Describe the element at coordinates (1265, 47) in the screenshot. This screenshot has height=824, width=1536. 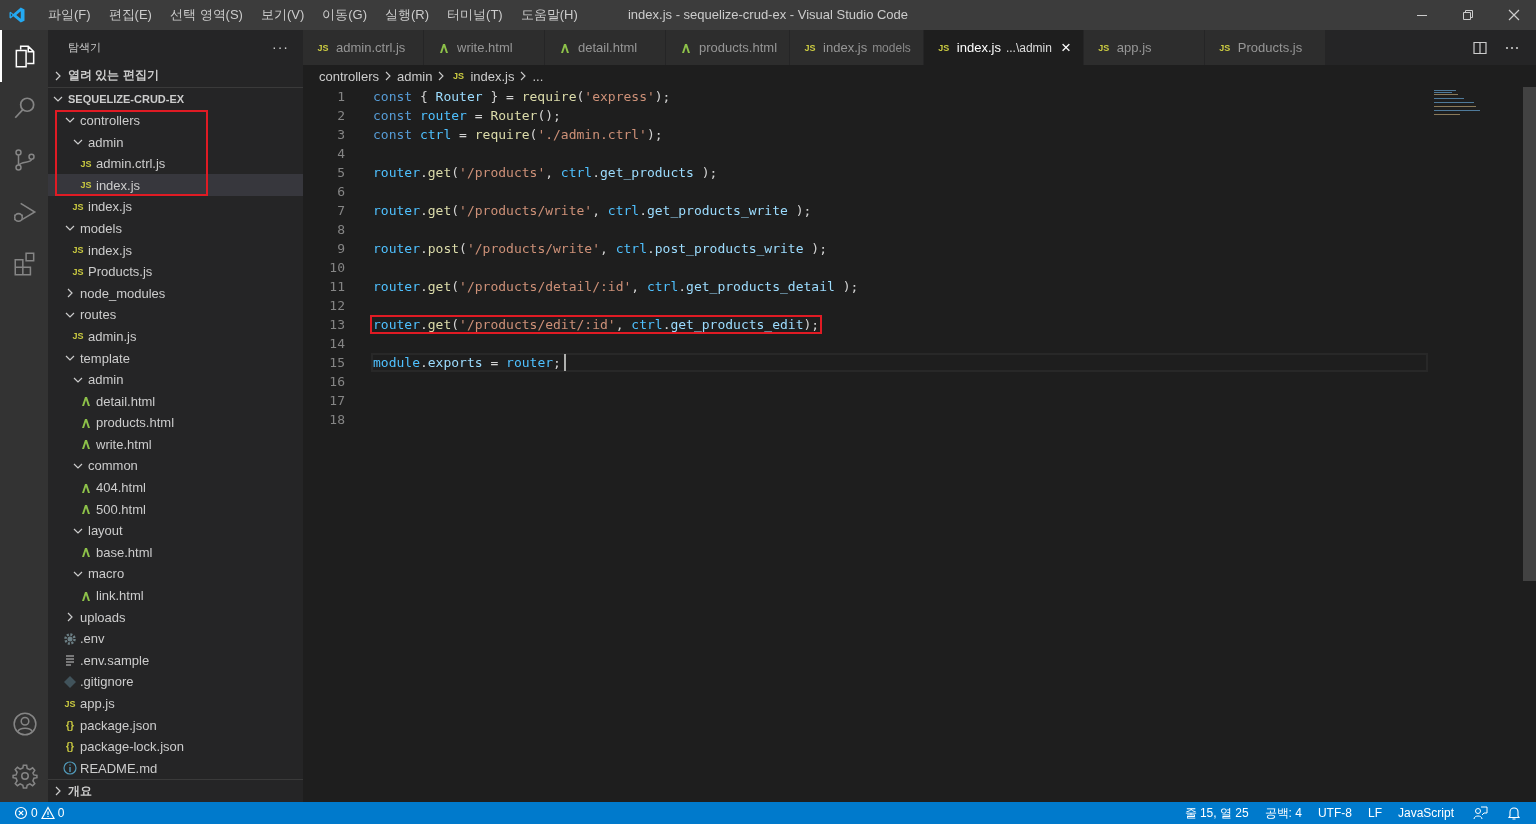
I see `editor-tab: JS Products.js` at that location.